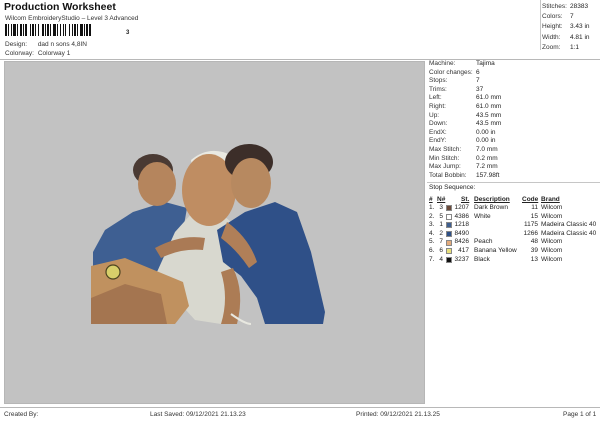  What do you see at coordinates (561, 47) in the screenshot?
I see `stat-zoom: Zoom: 1:1` at bounding box center [561, 47].